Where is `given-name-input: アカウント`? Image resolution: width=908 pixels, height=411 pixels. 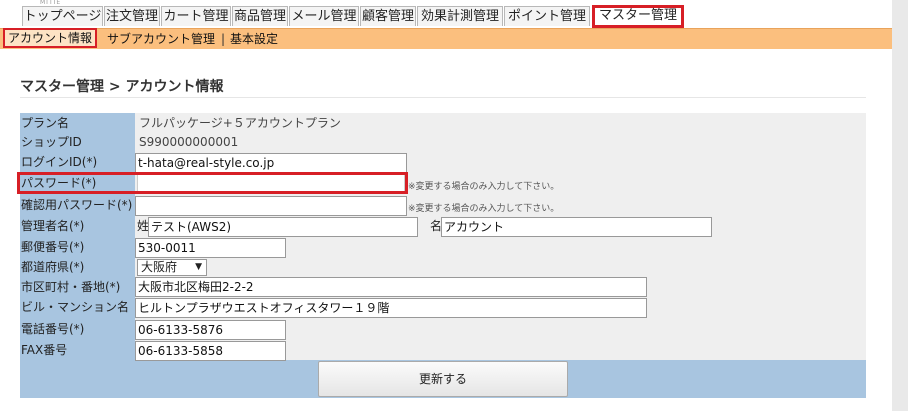
given-name-input: アカウント is located at coordinates (576, 227).